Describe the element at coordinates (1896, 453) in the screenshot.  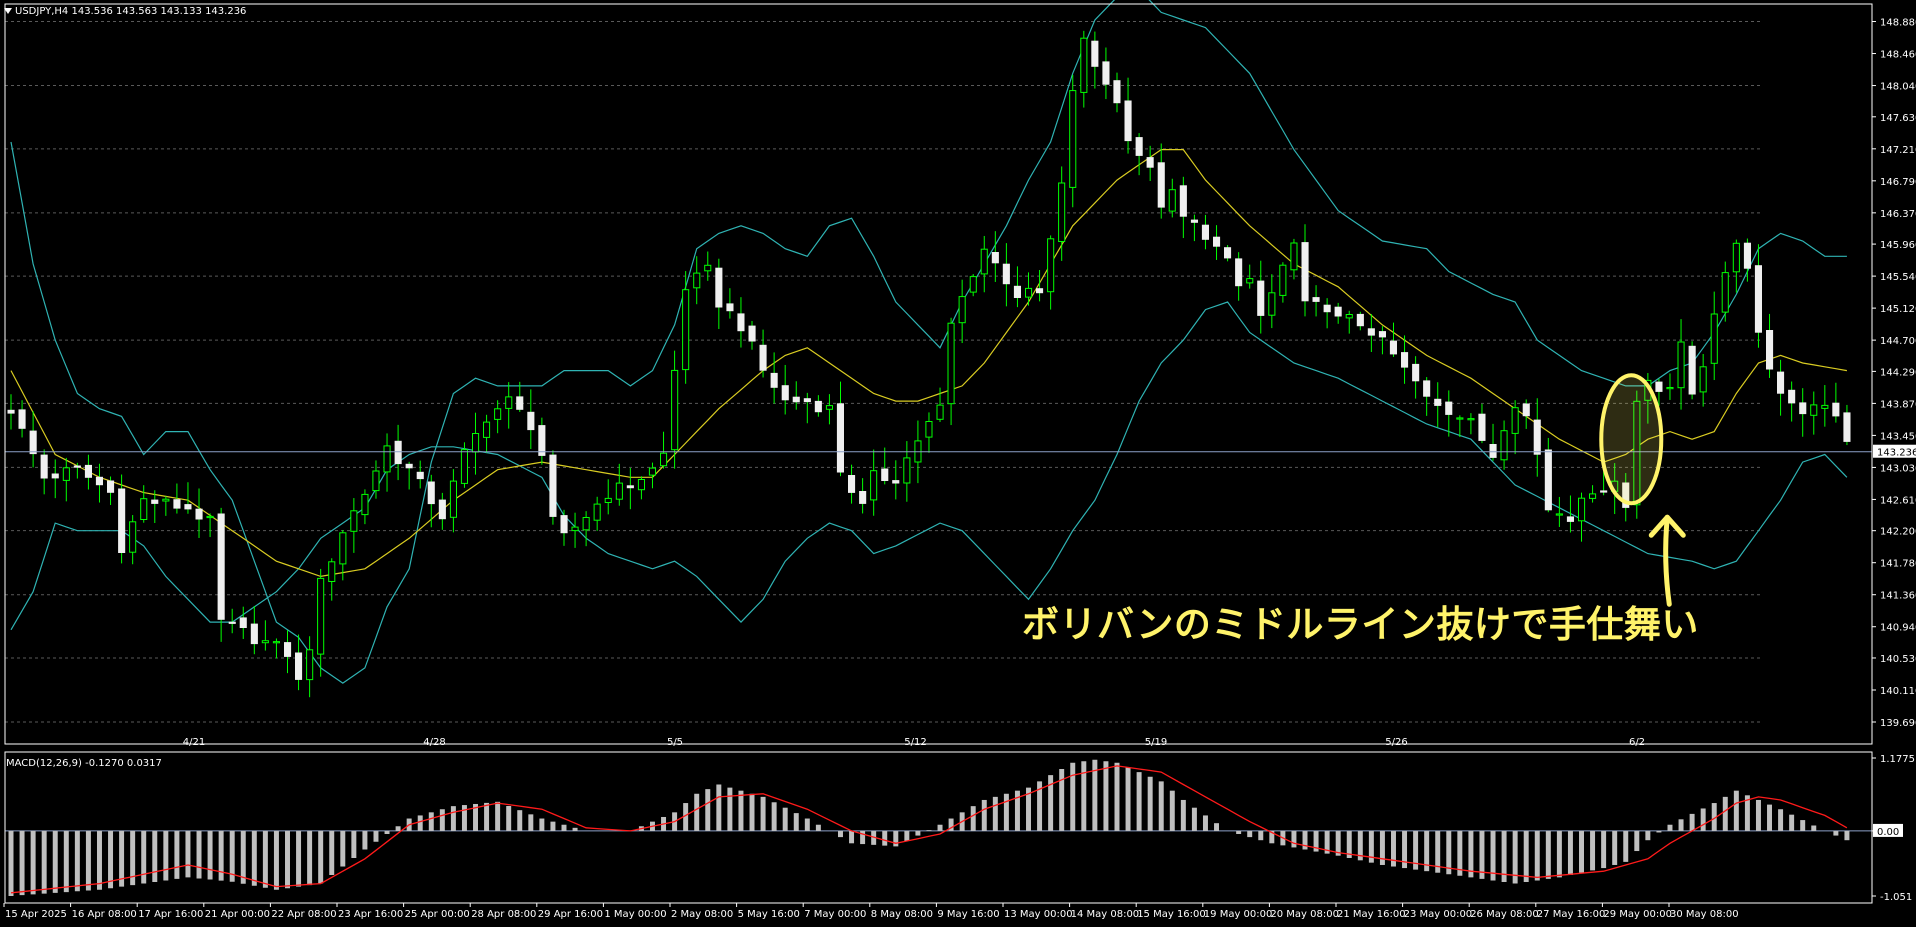
I see `current-price-label: 143.236` at that location.